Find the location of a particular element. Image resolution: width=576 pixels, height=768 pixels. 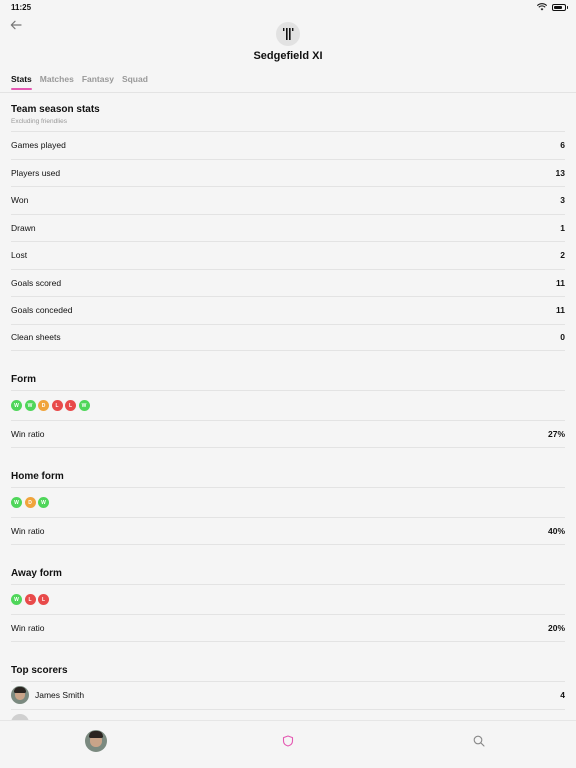

stat-value: 13 is located at coordinates (560, 172).